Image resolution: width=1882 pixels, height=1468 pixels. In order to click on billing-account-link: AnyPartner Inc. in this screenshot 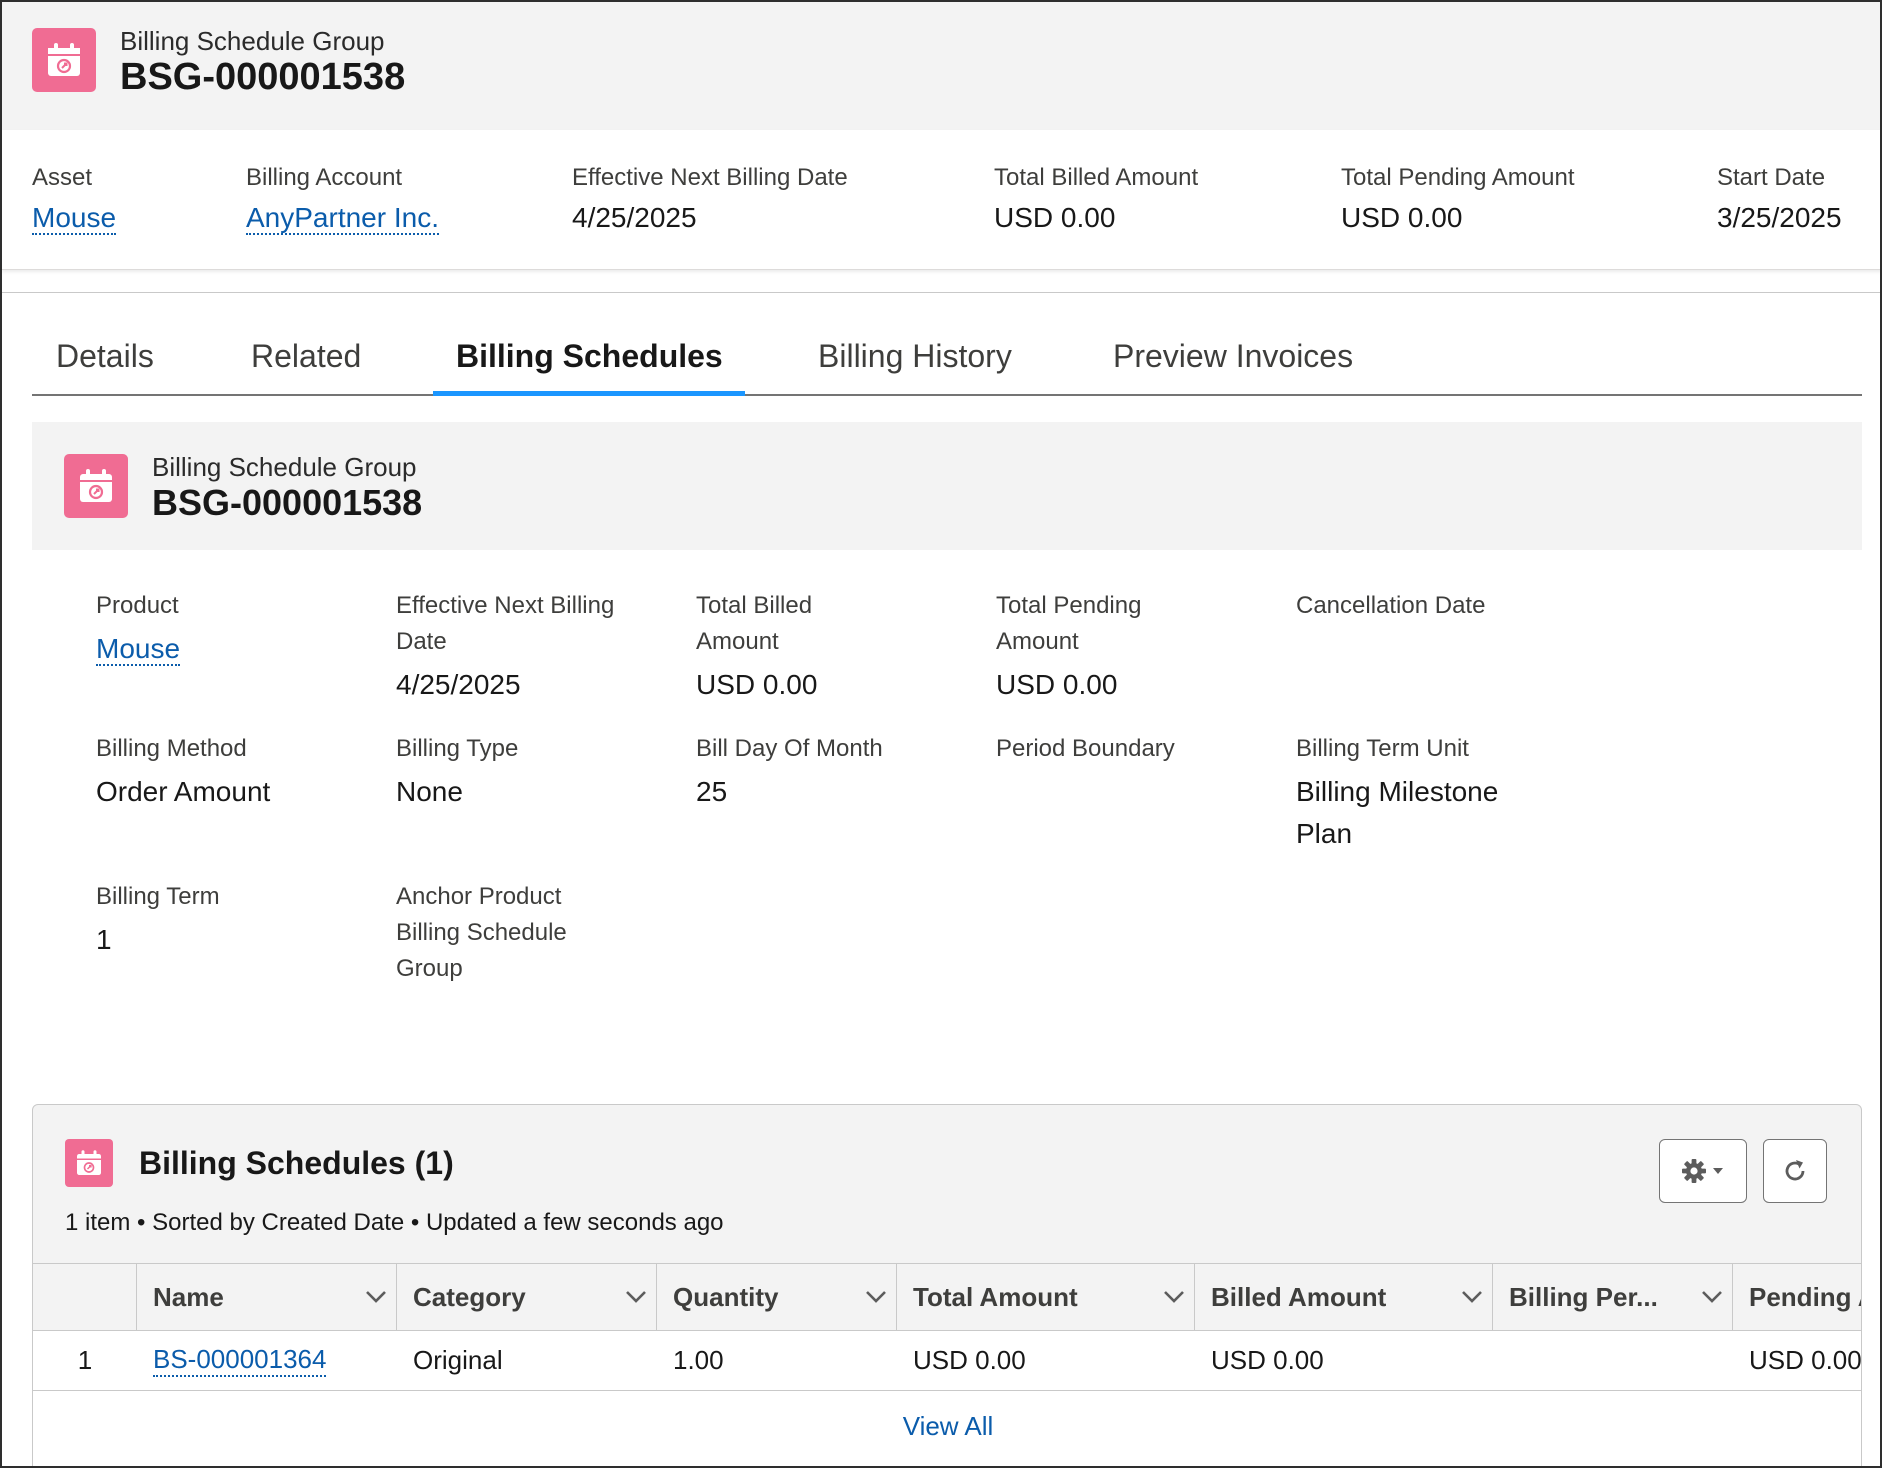, I will do `click(342, 218)`.